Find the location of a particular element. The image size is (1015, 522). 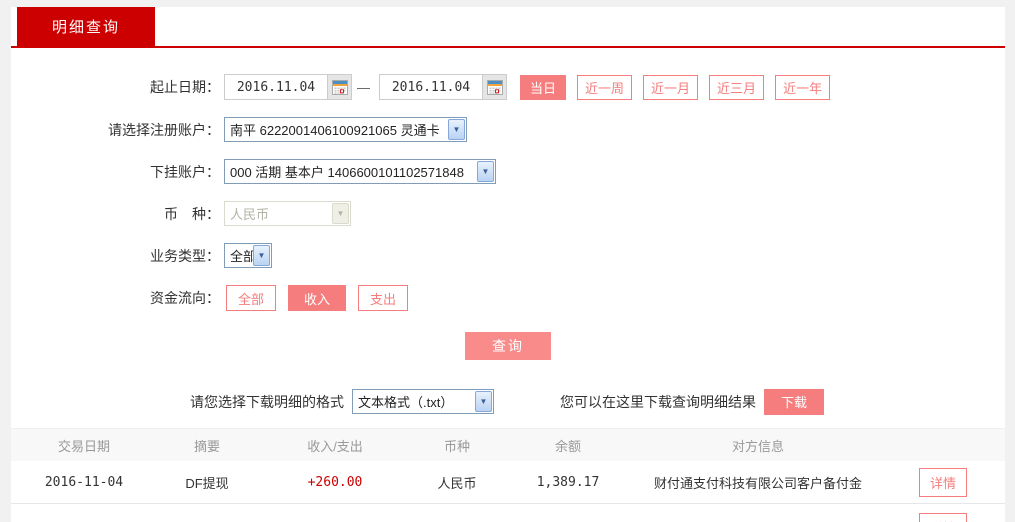

register-account-value: 南平 6222001406100921065 灵通卡 is located at coordinates (335, 130).